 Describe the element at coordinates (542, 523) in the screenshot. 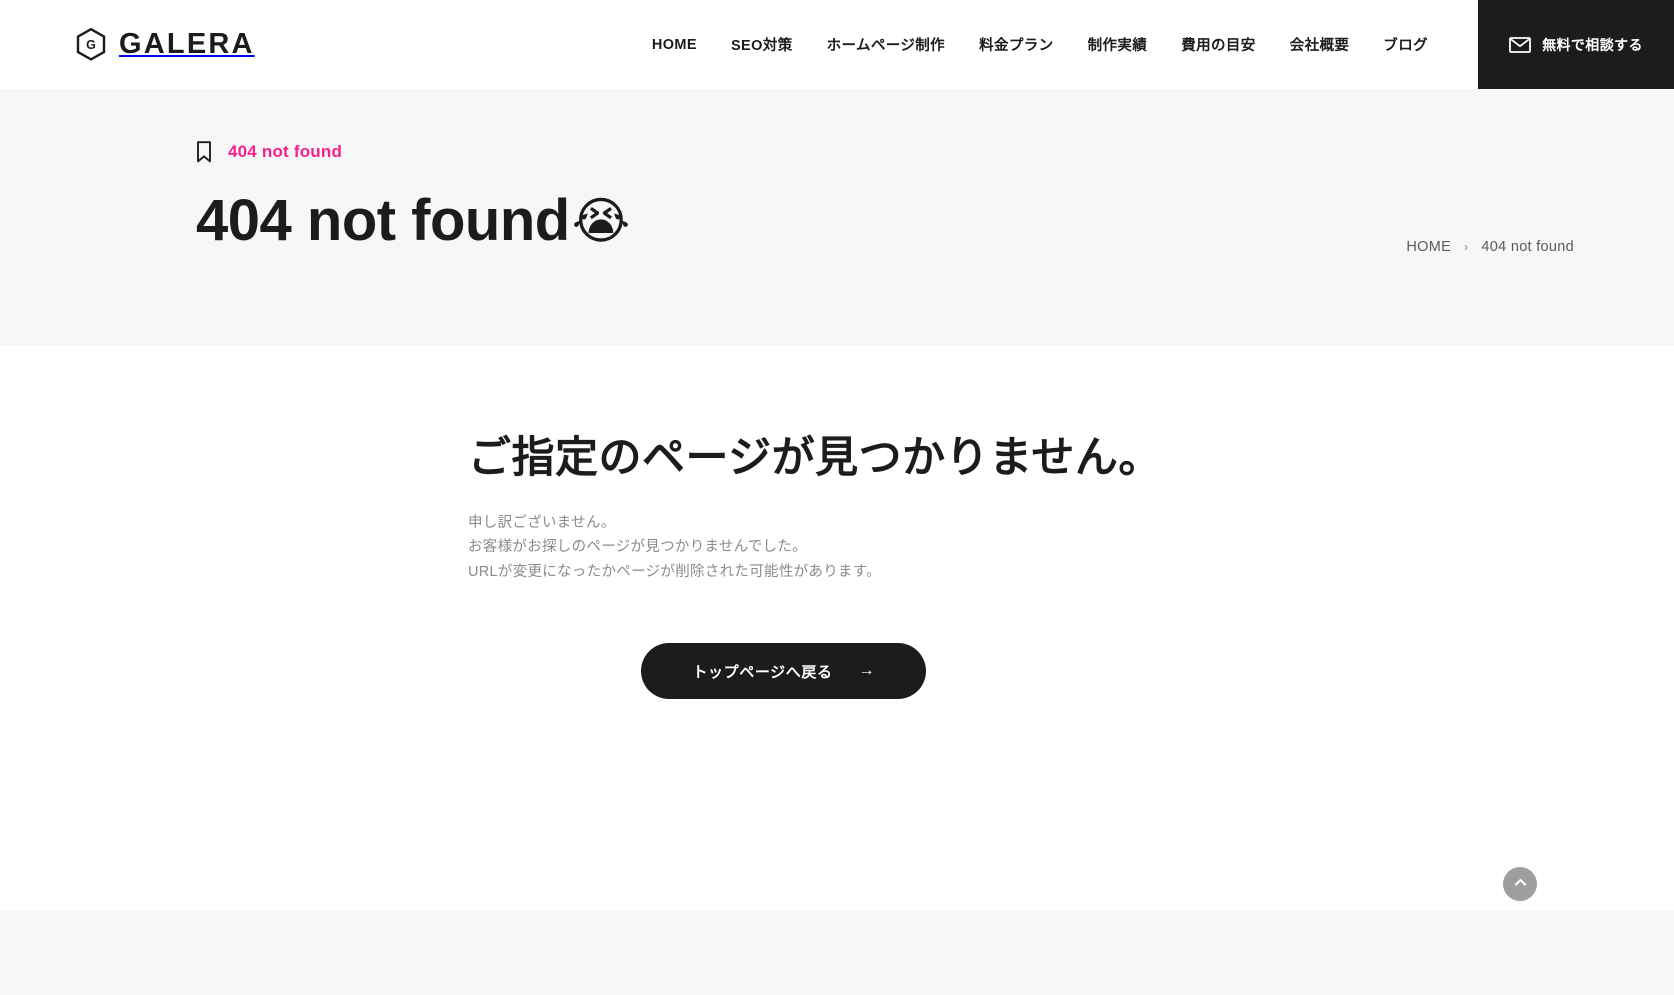

I see `description-line-1: 申し訳ございません。` at that location.